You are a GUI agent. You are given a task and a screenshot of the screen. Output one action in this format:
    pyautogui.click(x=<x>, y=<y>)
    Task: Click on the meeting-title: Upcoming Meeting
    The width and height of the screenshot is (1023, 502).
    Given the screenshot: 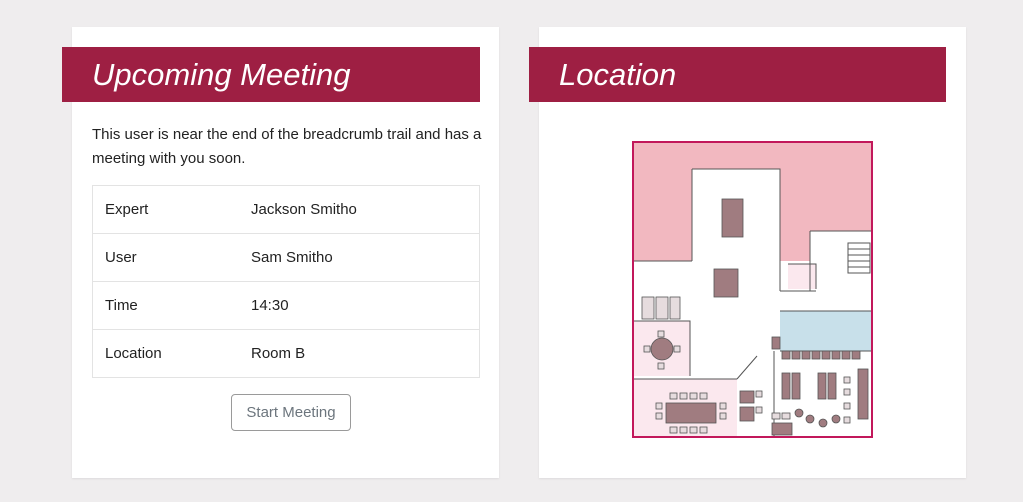 What is the action you would take?
    pyautogui.click(x=271, y=74)
    